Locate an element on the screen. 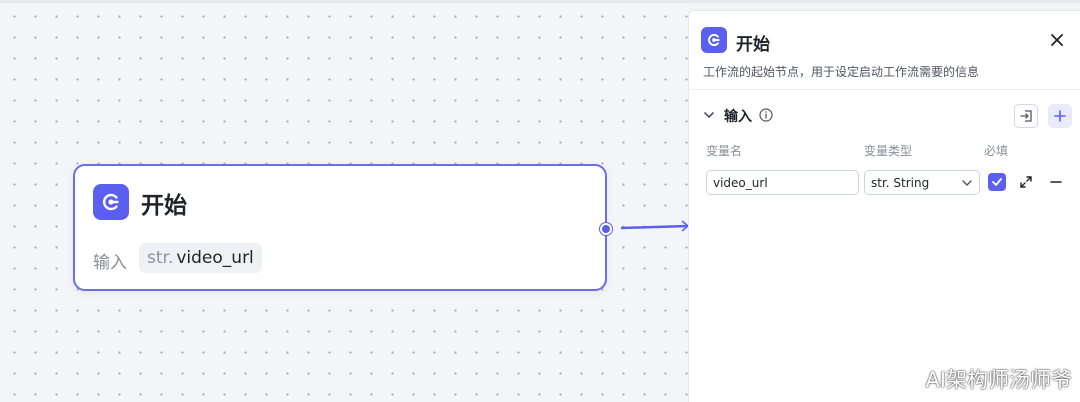  column-header-name: 变量名 is located at coordinates (724, 151).